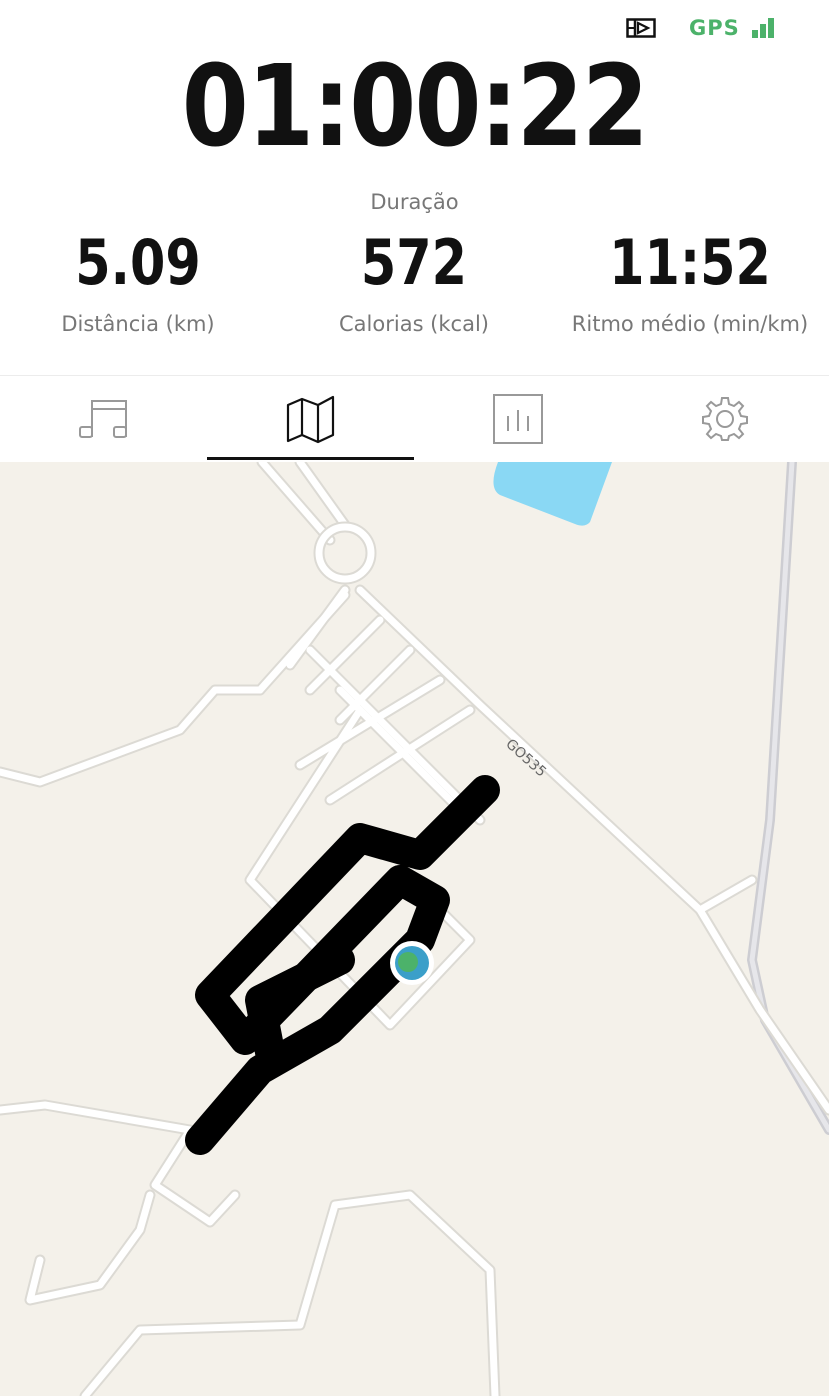  What do you see at coordinates (412, 963) in the screenshot?
I see `current-position-marker` at bounding box center [412, 963].